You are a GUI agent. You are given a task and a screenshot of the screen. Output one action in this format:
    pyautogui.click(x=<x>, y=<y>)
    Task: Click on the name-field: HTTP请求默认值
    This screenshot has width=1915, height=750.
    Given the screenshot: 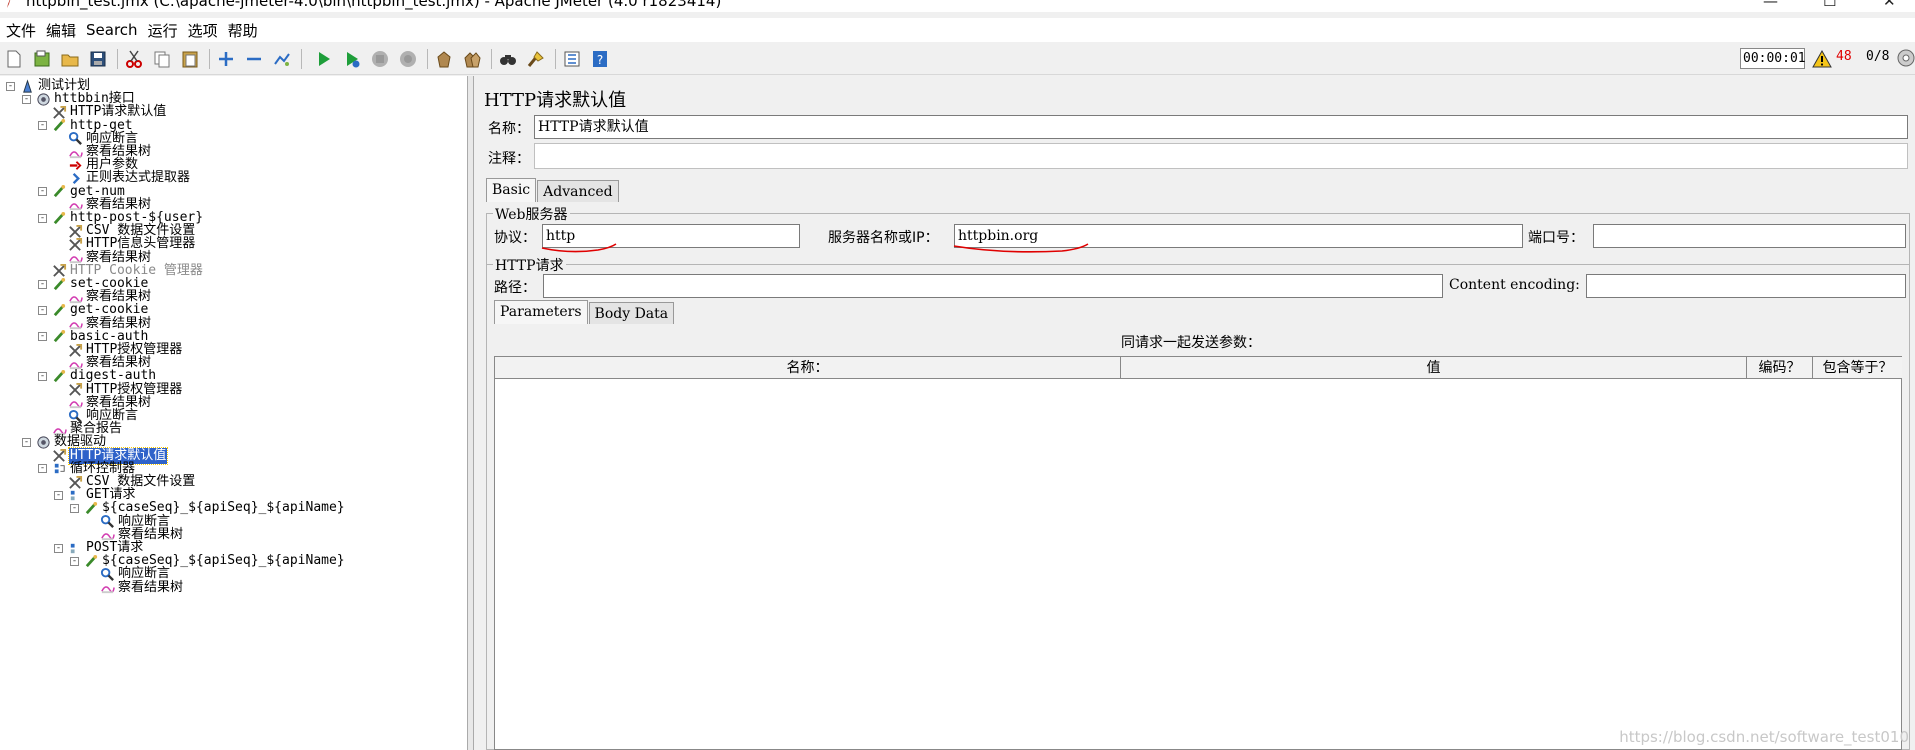 What is the action you would take?
    pyautogui.click(x=1221, y=127)
    